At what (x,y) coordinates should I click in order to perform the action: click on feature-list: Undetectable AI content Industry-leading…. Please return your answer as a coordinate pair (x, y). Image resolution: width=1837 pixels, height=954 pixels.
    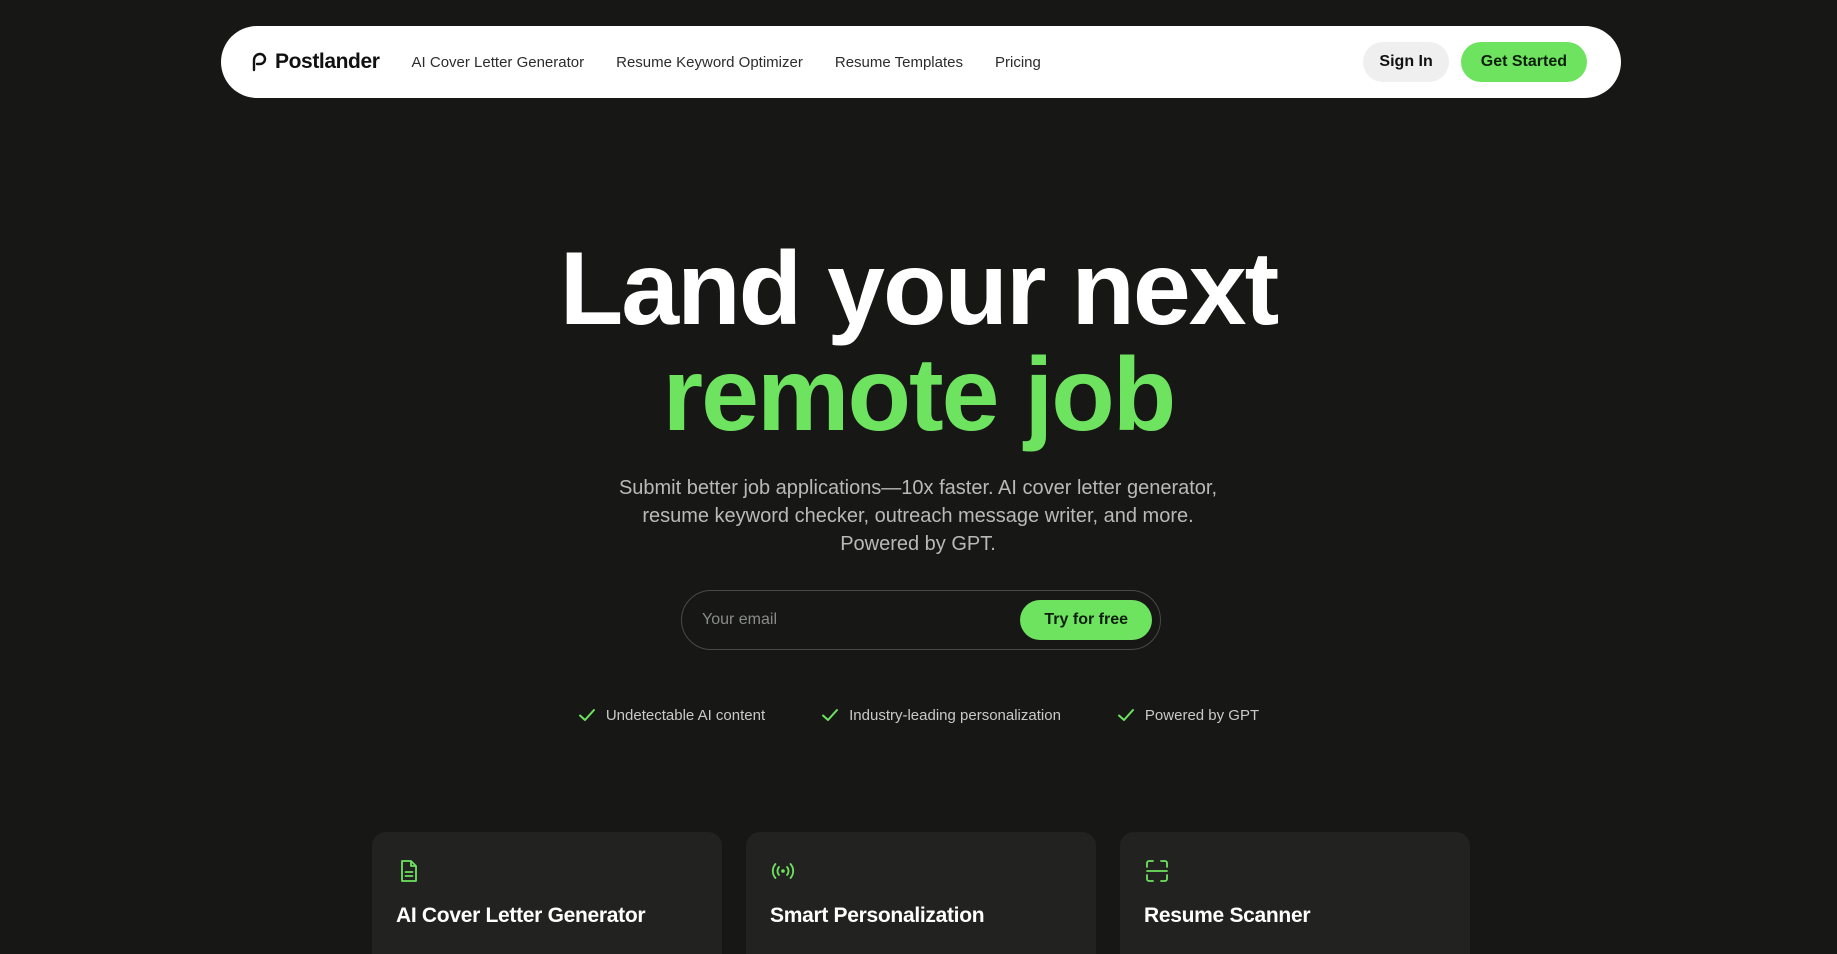
    Looking at the image, I should click on (918, 715).